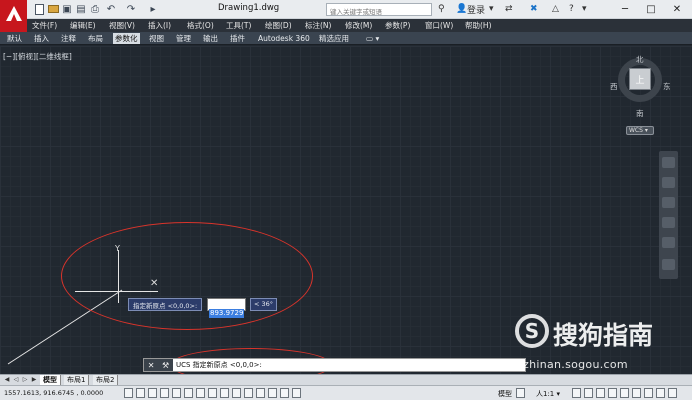 Image resolution: width=692 pixels, height=400 pixels. Describe the element at coordinates (575, 364) in the screenshot. I see `watermark-url: zhinan.sogou.com` at that location.